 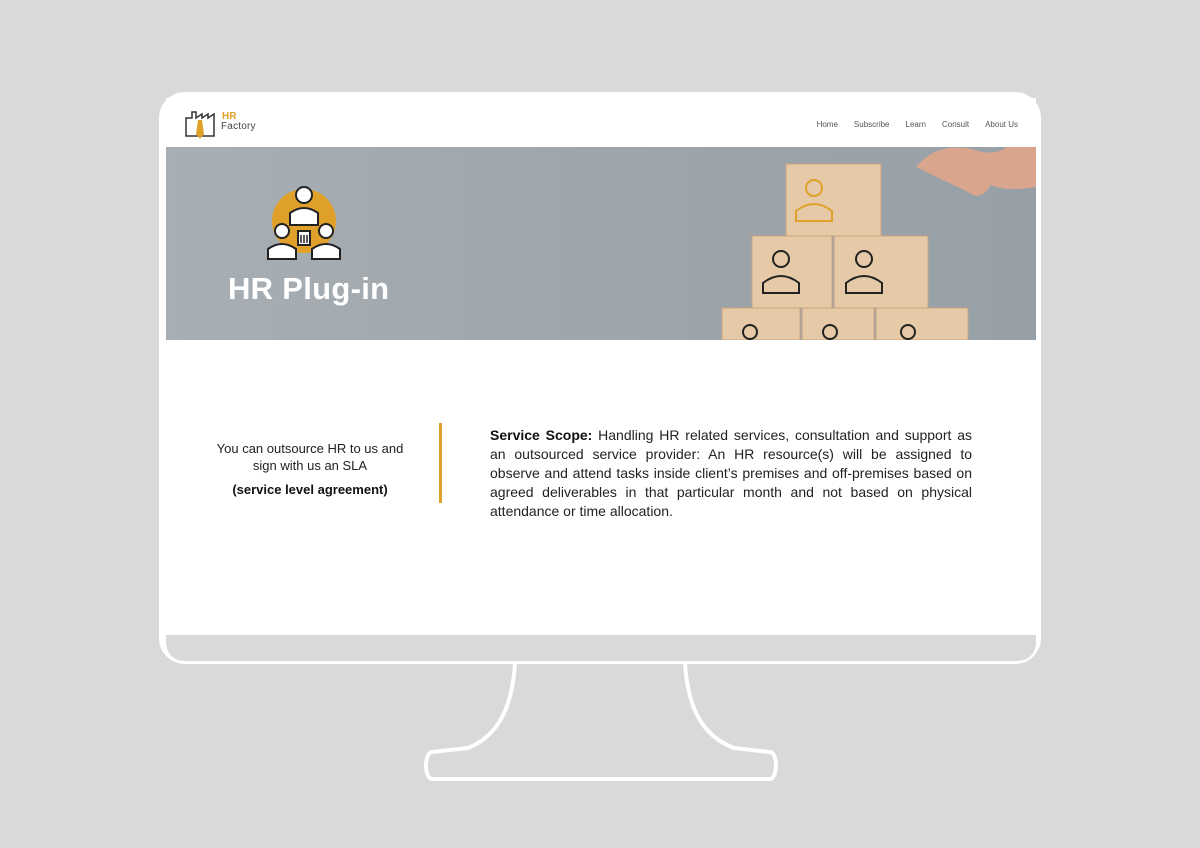 What do you see at coordinates (200, 125) in the screenshot?
I see `factory-tie-icon` at bounding box center [200, 125].